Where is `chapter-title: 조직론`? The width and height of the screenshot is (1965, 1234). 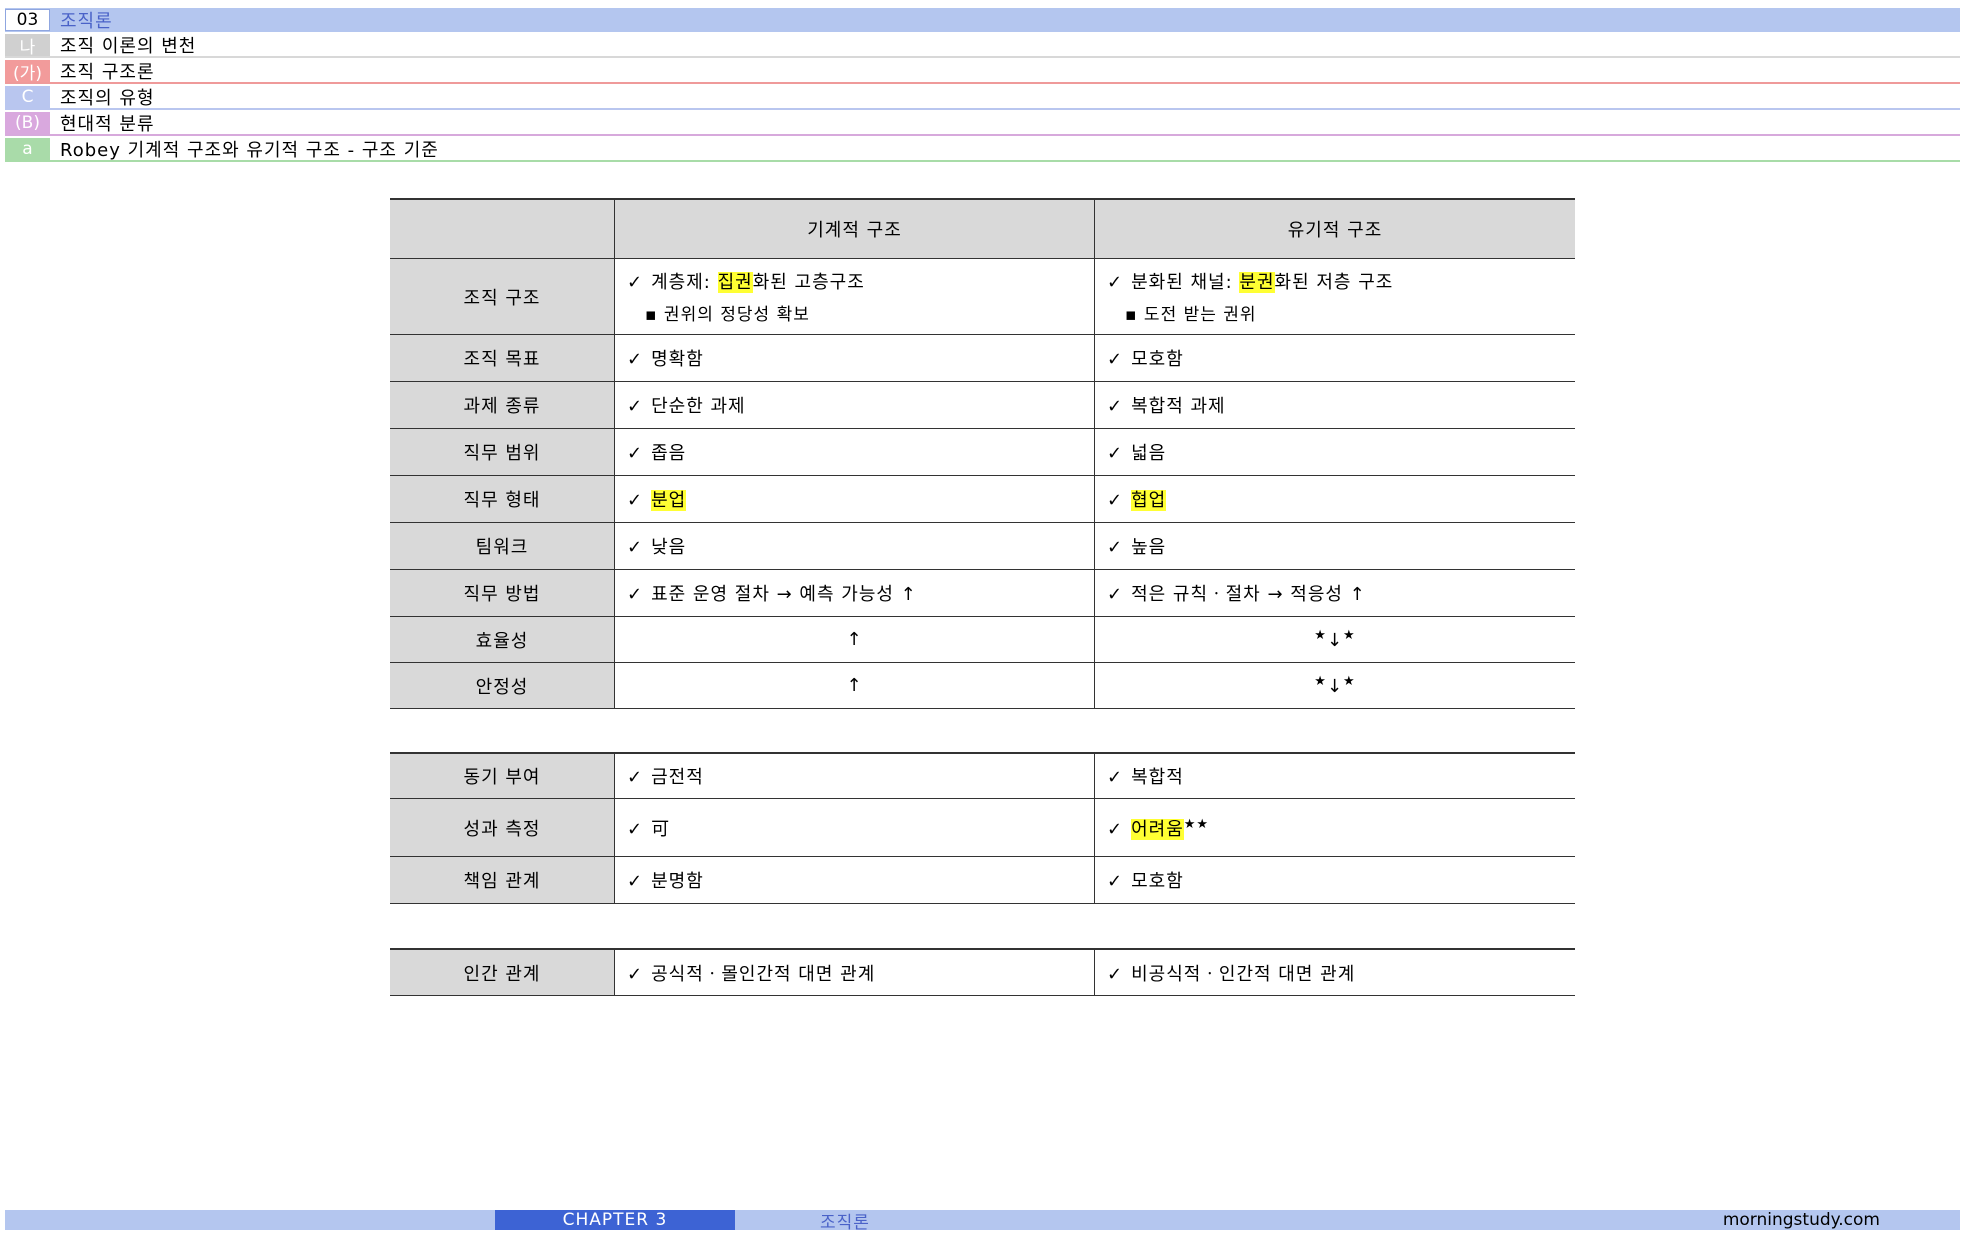 chapter-title: 조직론 is located at coordinates (86, 21).